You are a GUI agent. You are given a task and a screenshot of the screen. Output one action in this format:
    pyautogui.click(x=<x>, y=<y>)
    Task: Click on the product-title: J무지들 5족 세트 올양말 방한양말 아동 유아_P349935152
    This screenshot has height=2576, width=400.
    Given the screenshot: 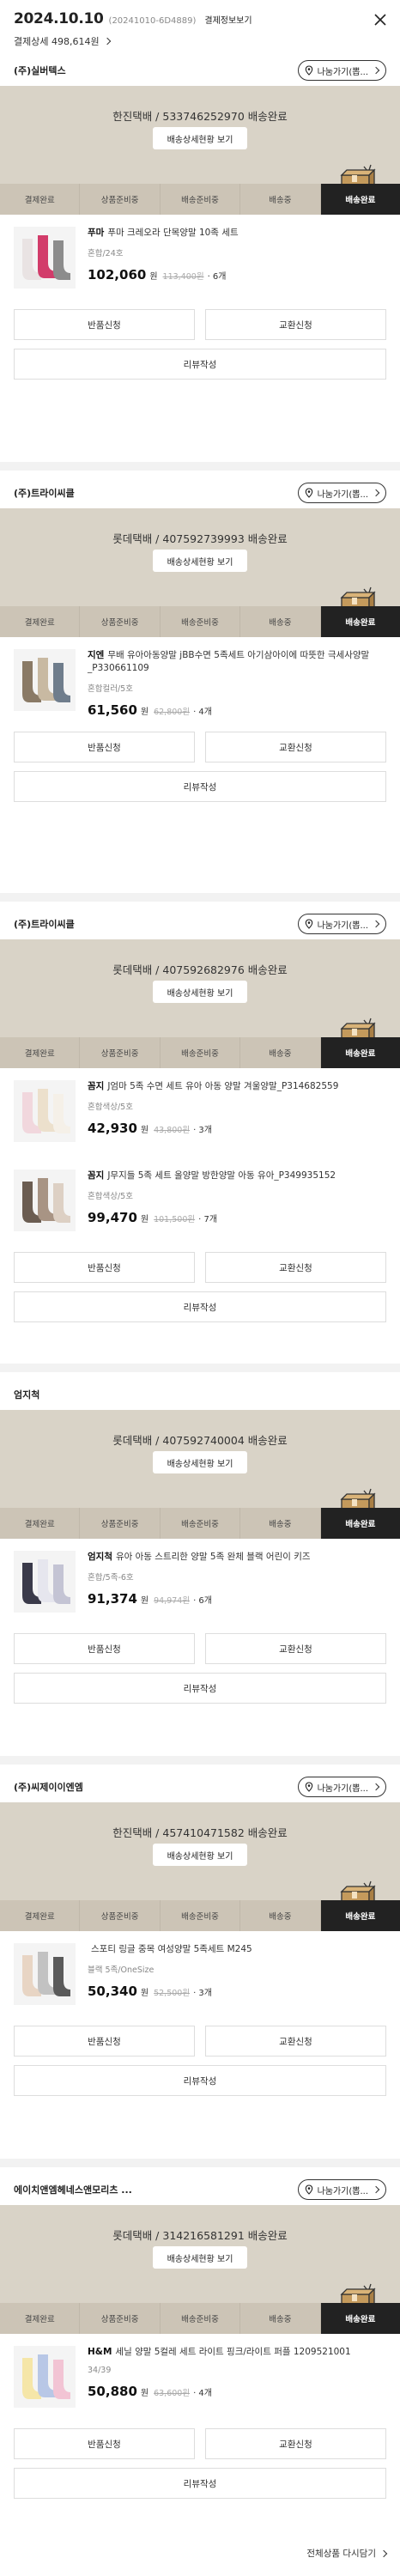 What is the action you would take?
    pyautogui.click(x=222, y=1175)
    